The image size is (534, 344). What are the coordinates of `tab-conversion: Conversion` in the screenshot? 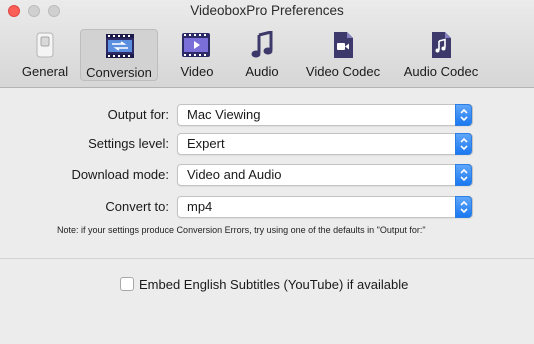 It's located at (119, 55).